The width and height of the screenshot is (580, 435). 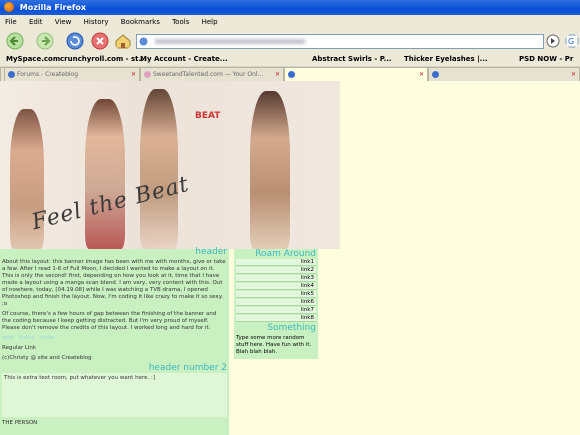 What do you see at coordinates (8, 338) in the screenshot?
I see `bold-link: bold` at bounding box center [8, 338].